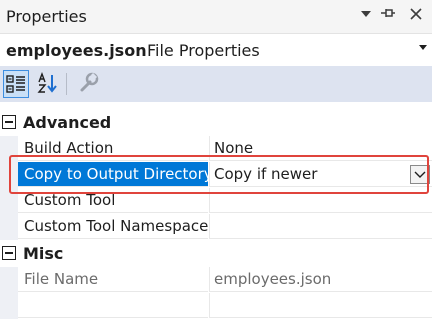  What do you see at coordinates (113, 174) in the screenshot?
I see `property-name: Copy to Output Directory` at bounding box center [113, 174].